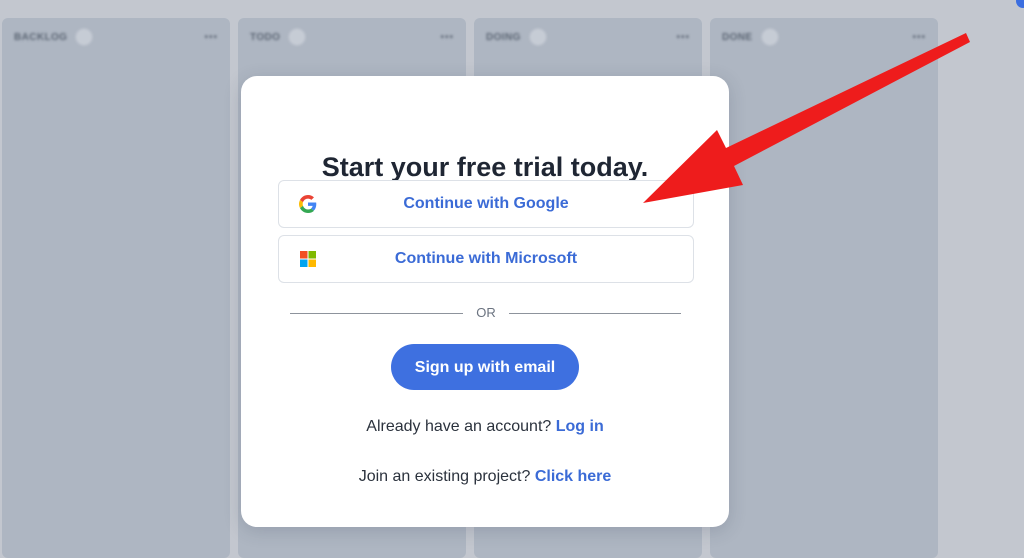 The image size is (1024, 558). I want to click on red-arrow-annotation, so click(806, 118).